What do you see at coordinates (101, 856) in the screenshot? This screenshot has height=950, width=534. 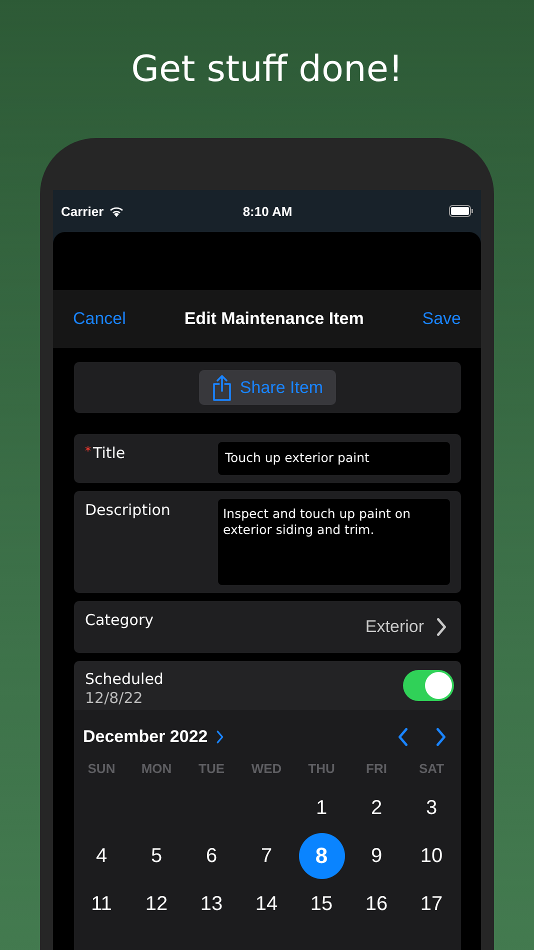 I see `calendar-day: 4` at bounding box center [101, 856].